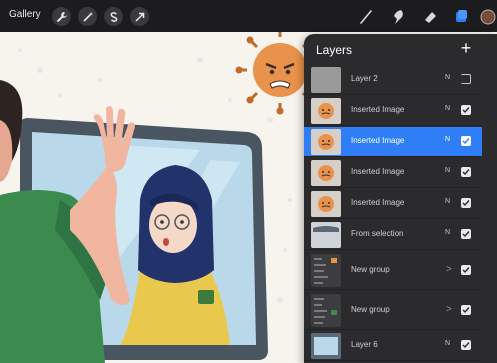 Image resolution: width=497 pixels, height=363 pixels. Describe the element at coordinates (334, 50) in the screenshot. I see `layers-title: Layers` at that location.